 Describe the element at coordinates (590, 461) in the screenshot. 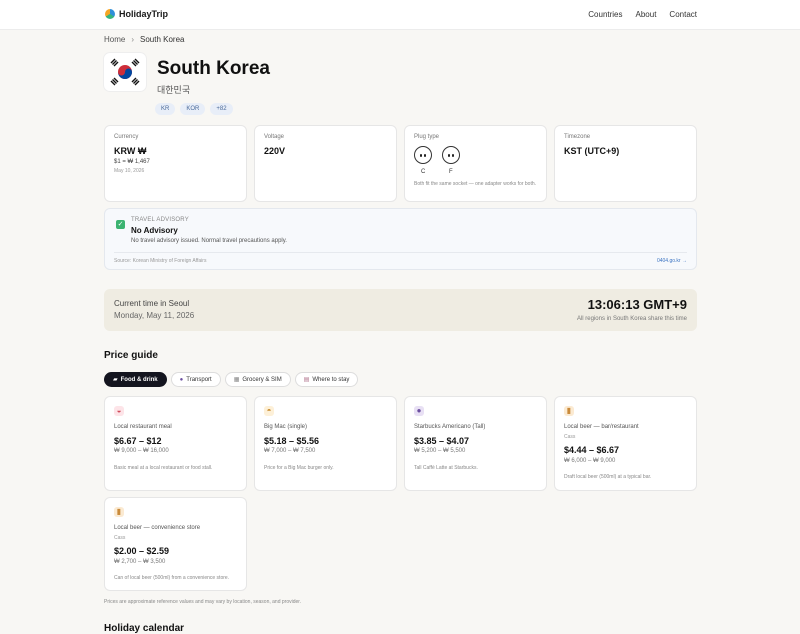

I see `item-local-price: ₩ 6,000 – ₩ 9,000` at that location.